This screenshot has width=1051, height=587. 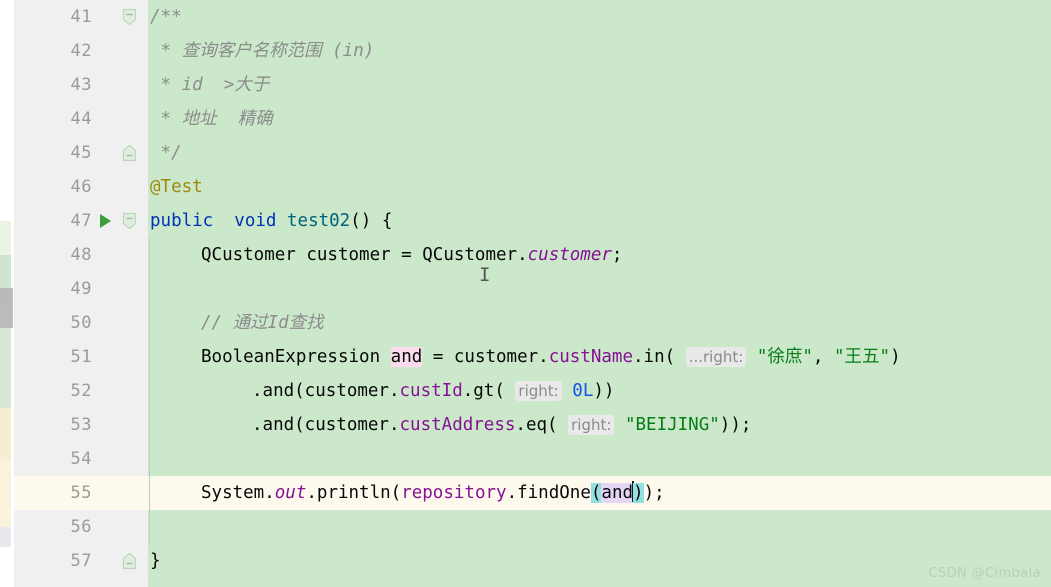 I want to click on code-token: }, so click(x=155, y=561).